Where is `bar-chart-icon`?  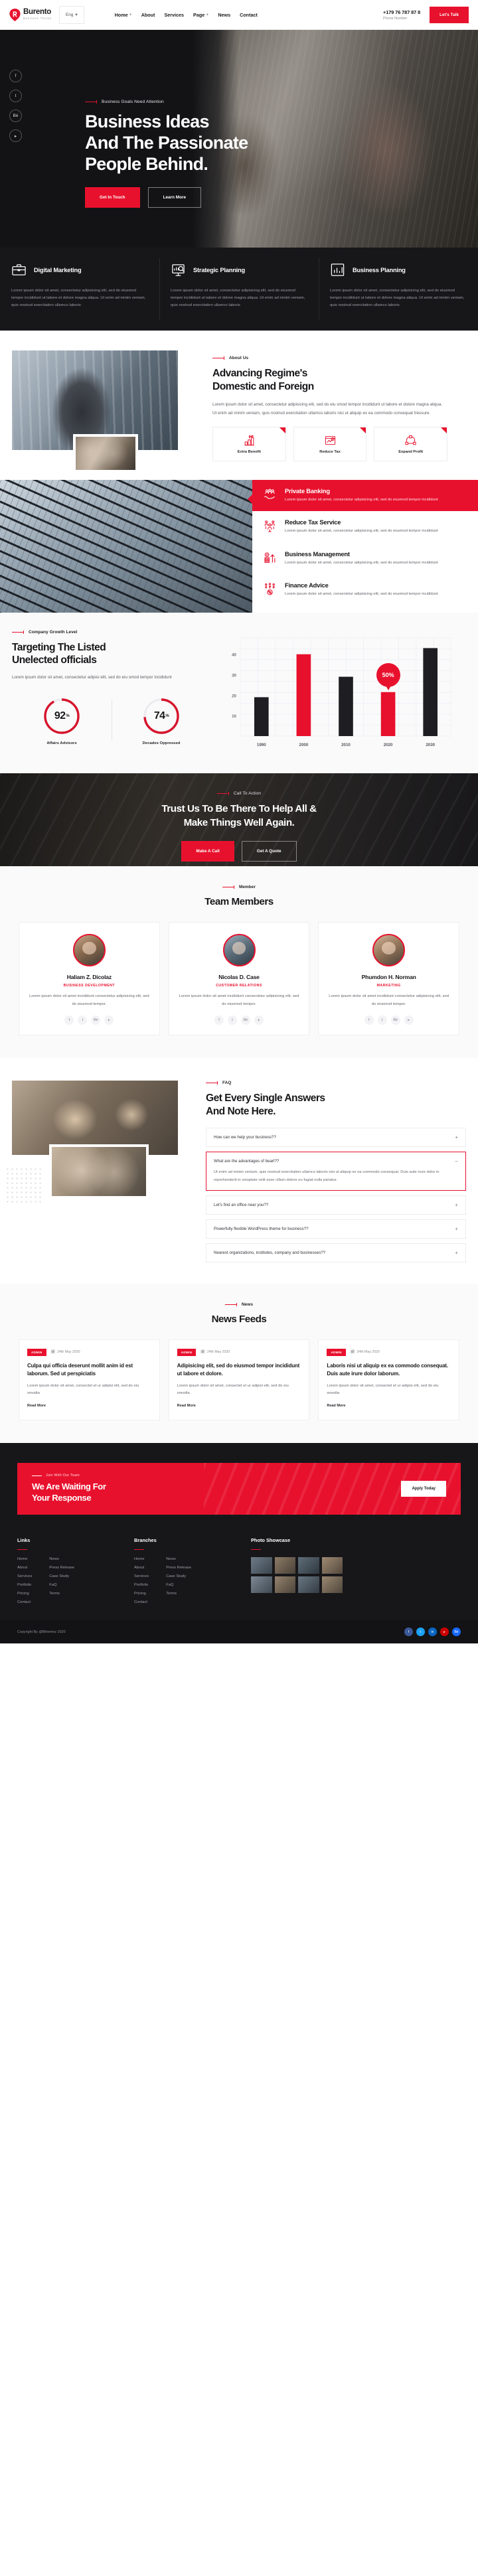 bar-chart-icon is located at coordinates (337, 269).